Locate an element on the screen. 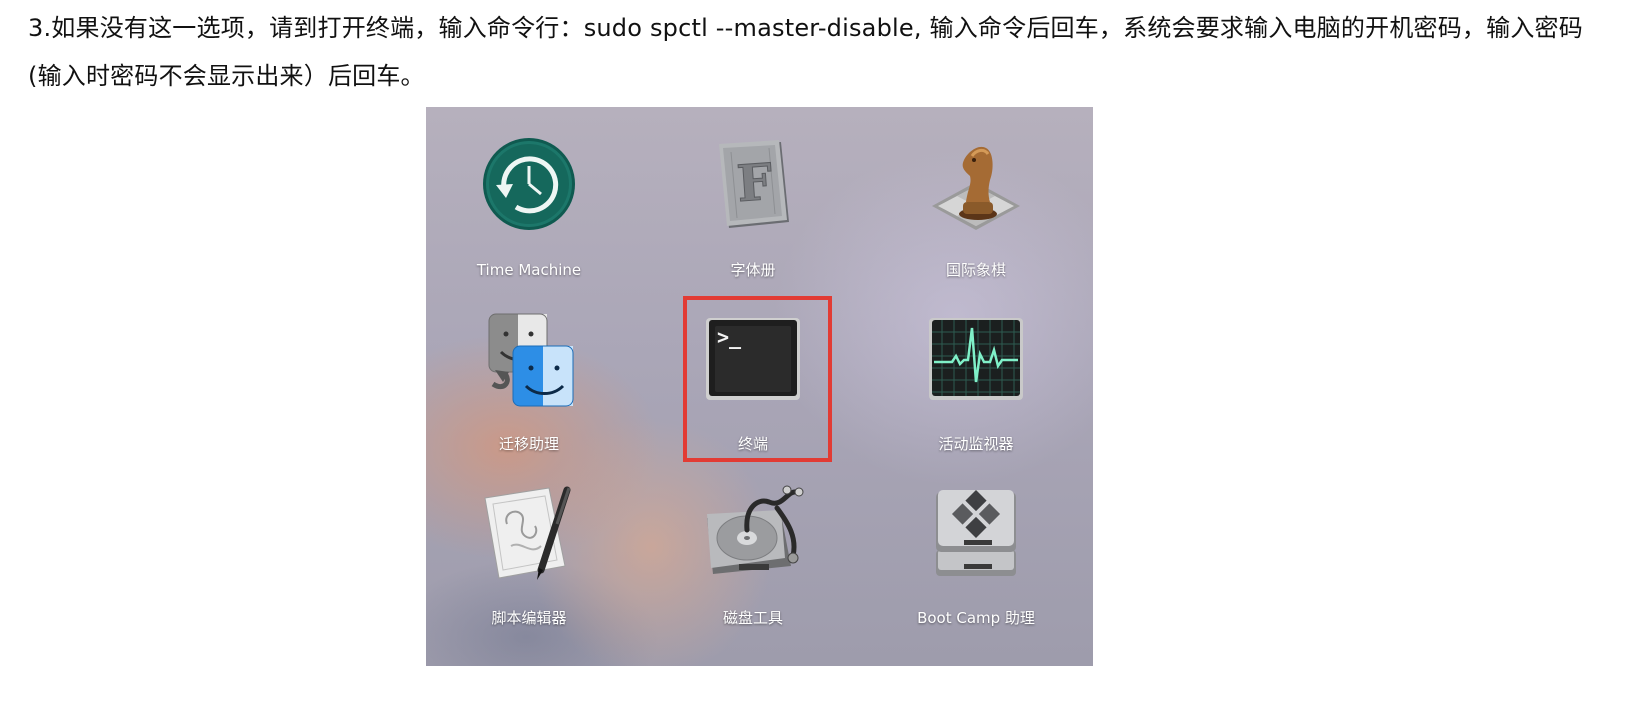 This screenshot has height=710, width=1646. app-script-editor: 脚本编辑器 is located at coordinates (529, 552).